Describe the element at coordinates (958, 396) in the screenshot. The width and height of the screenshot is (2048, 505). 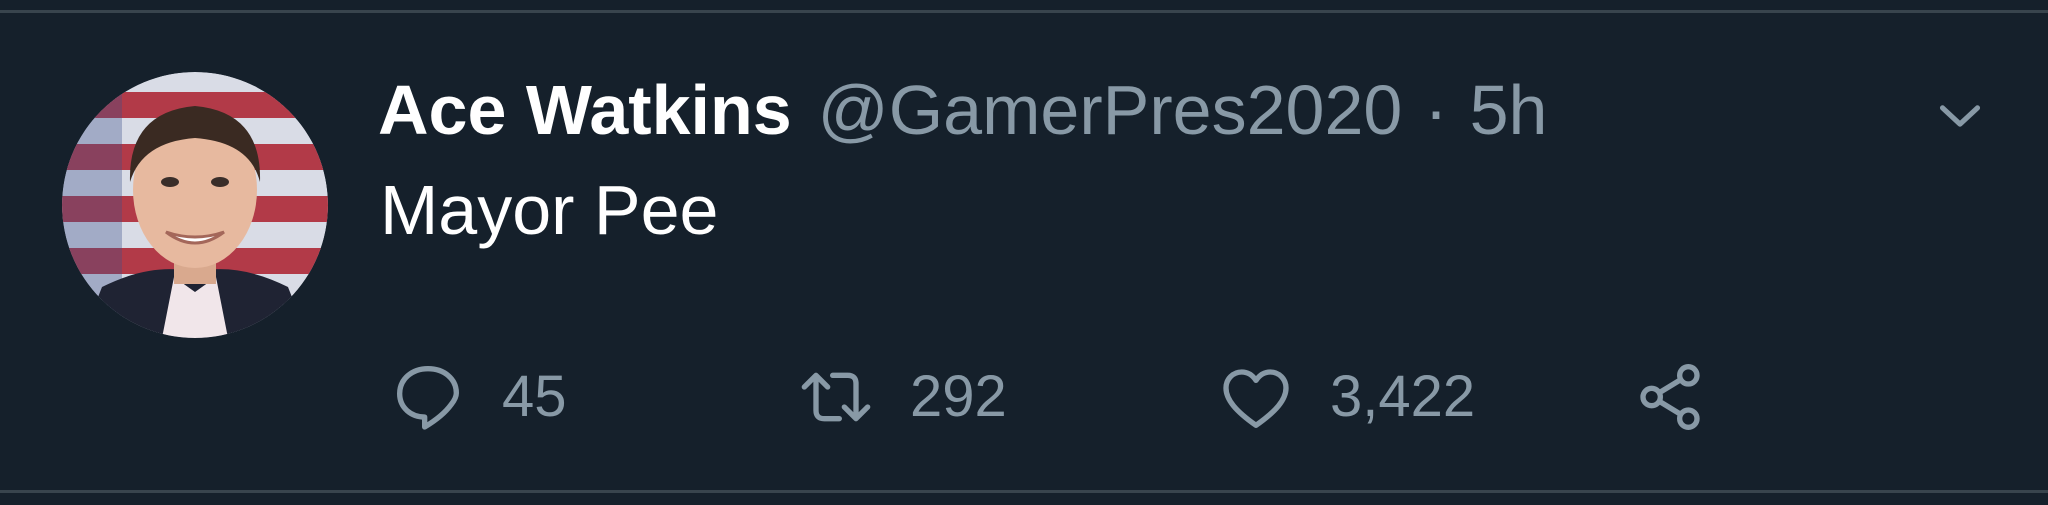
I see `retweet-count: 292` at that location.